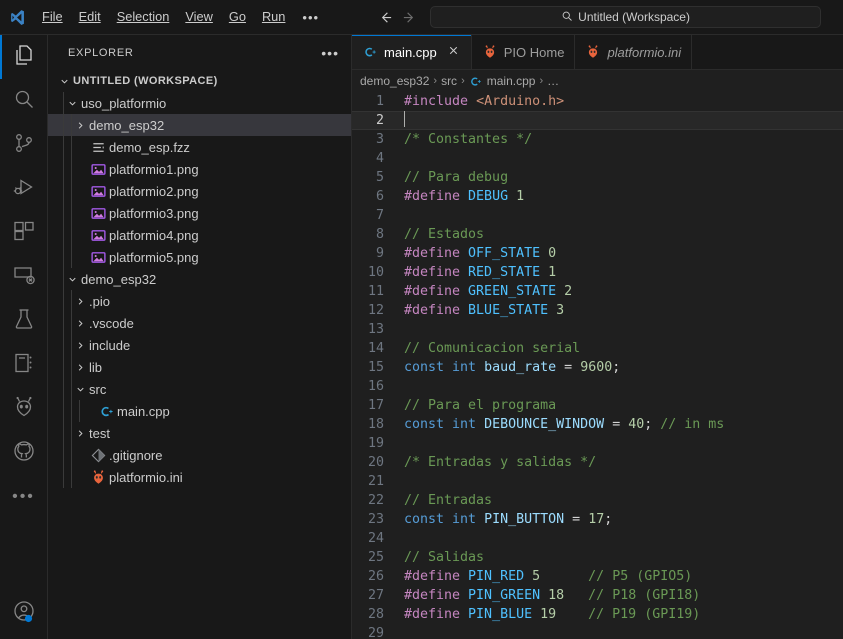 Image resolution: width=843 pixels, height=639 pixels. What do you see at coordinates (597, 215) in the screenshot?
I see `code-line: 7` at bounding box center [597, 215].